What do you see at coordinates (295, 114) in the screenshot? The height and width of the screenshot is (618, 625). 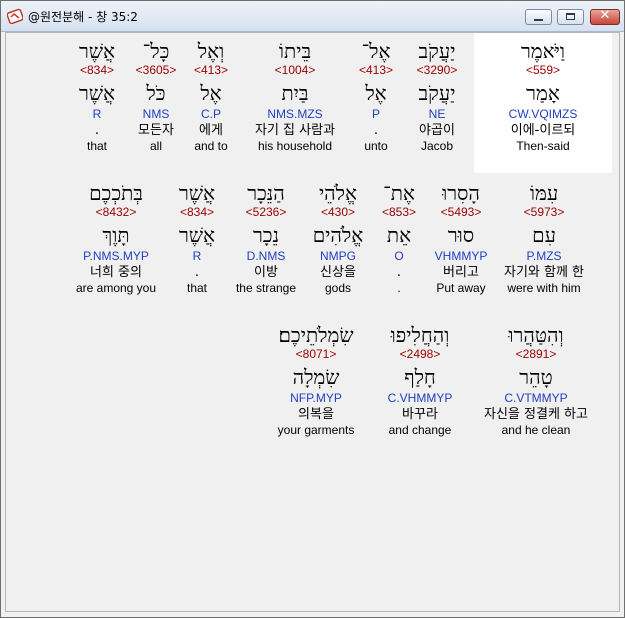 I see `parsing-code: NMS.MZS` at bounding box center [295, 114].